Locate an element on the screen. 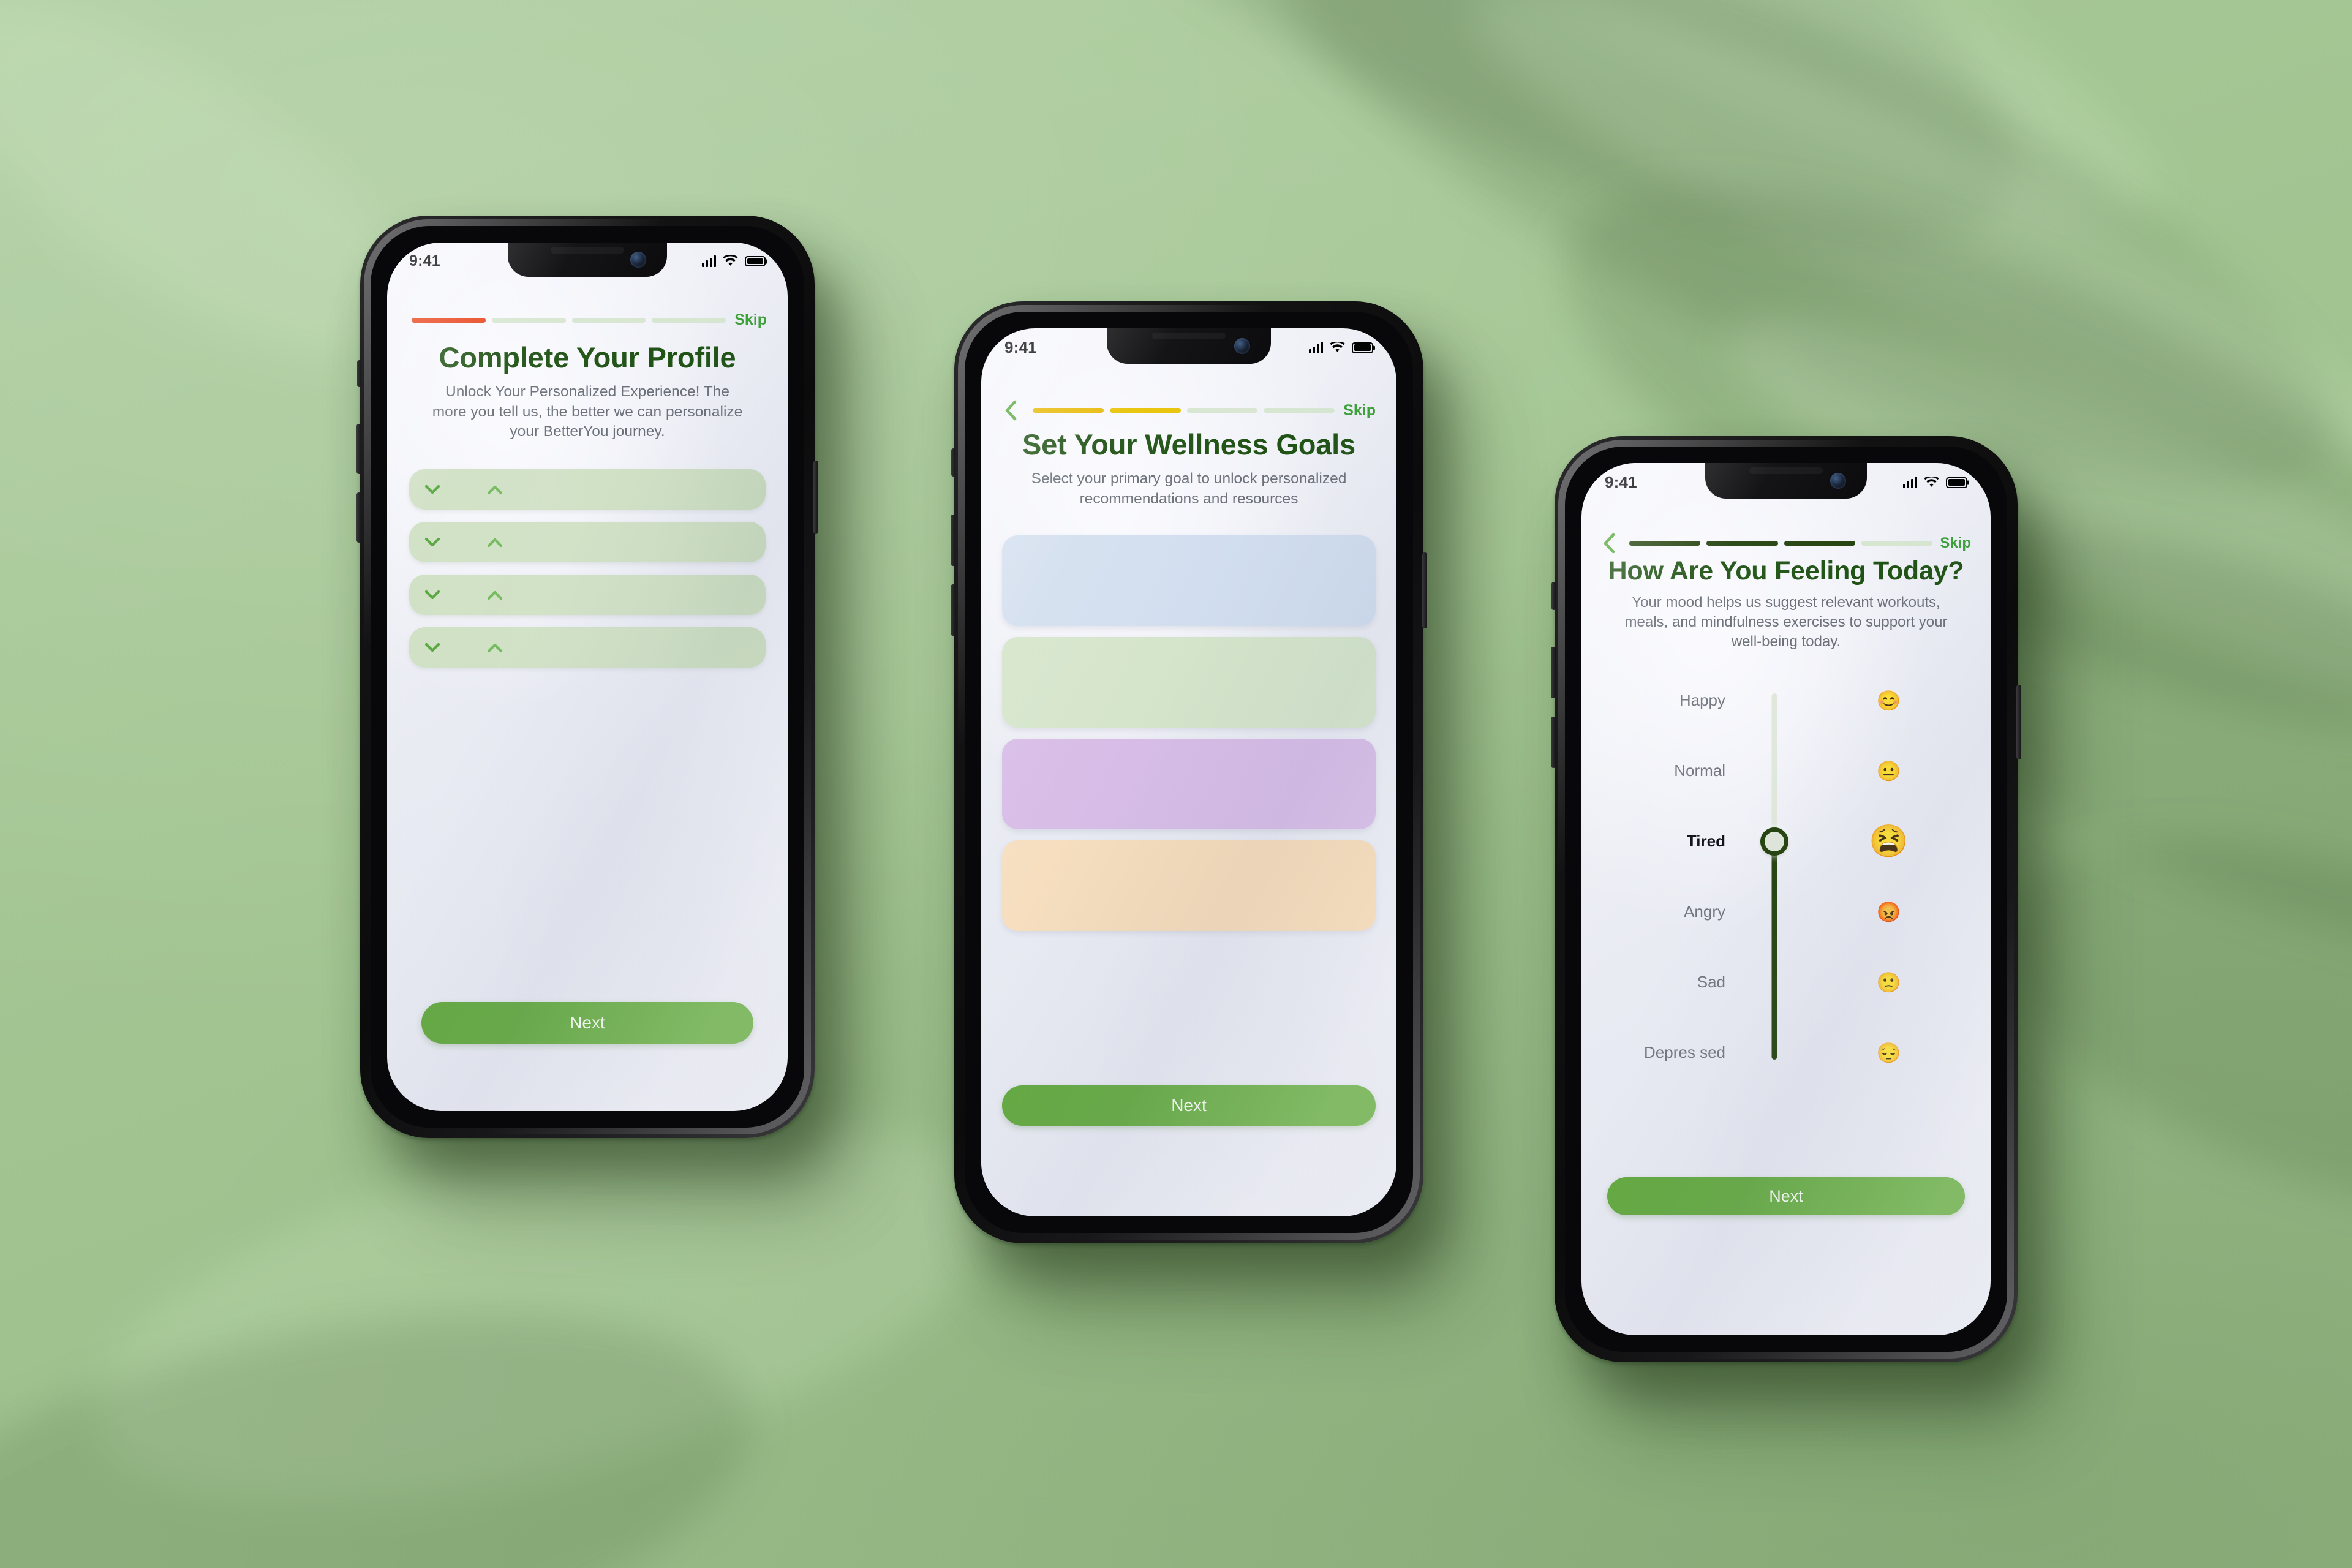 The height and width of the screenshot is (1568, 2352). mood-emoji-normal: 😐 is located at coordinates (1889, 771).